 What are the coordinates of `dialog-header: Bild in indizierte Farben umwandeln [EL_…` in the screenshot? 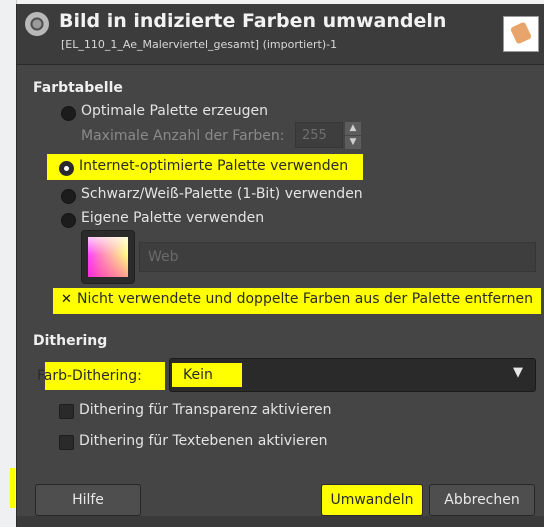 It's located at (280, 34).